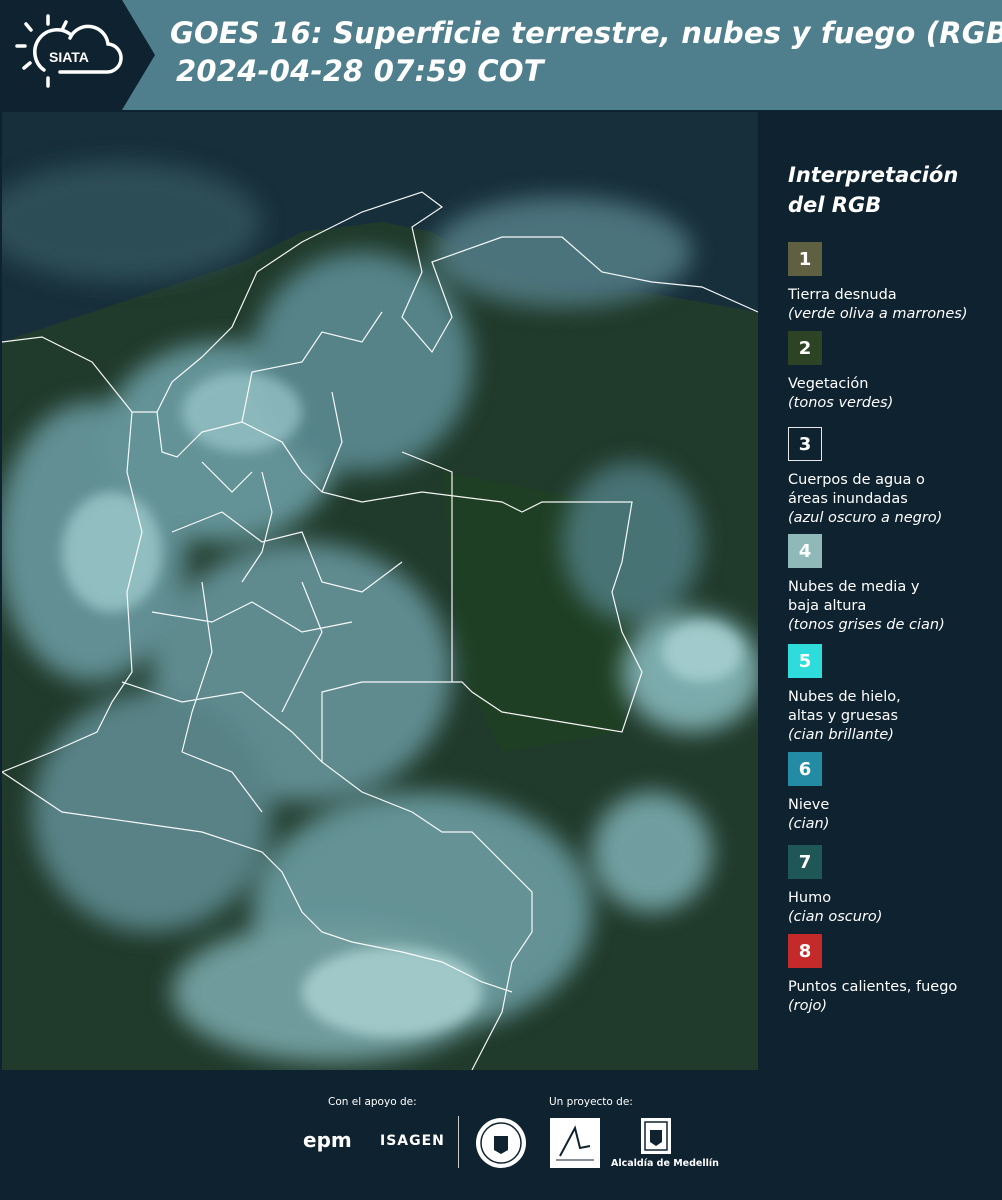 This screenshot has width=1002, height=1200. I want to click on area-metropolitana-logo-icon, so click(575, 1143).